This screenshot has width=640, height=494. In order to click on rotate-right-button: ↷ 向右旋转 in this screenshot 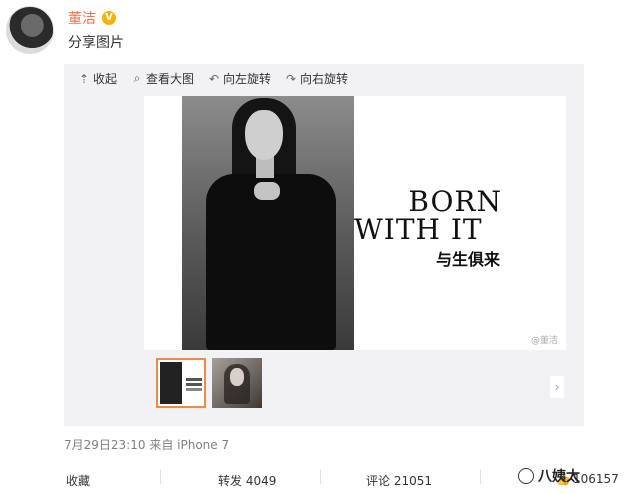, I will do `click(316, 78)`.